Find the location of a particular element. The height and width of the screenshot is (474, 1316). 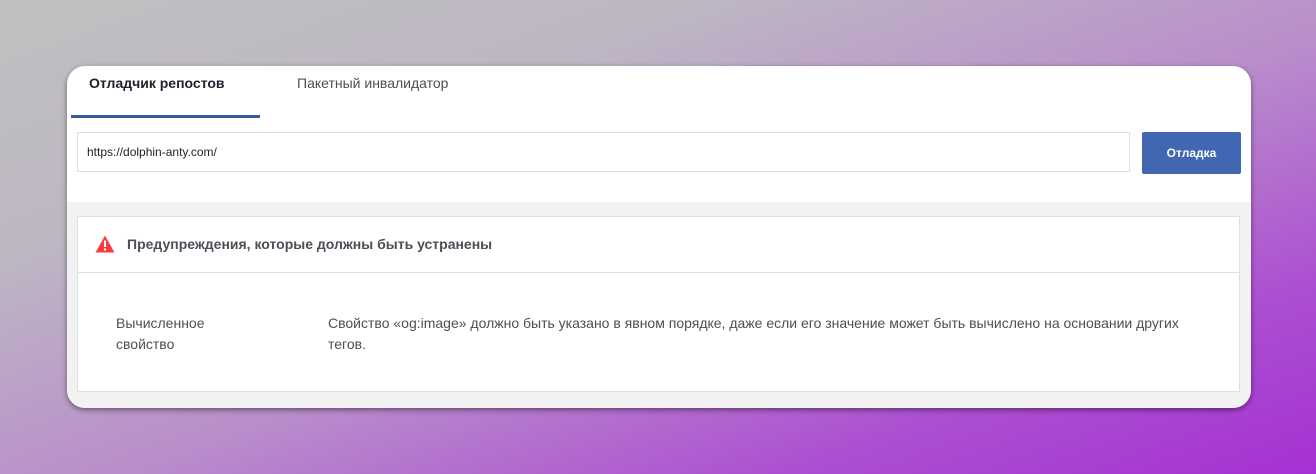

tab-batch-invalidator: Пакетный инвалидатор is located at coordinates (372, 92).